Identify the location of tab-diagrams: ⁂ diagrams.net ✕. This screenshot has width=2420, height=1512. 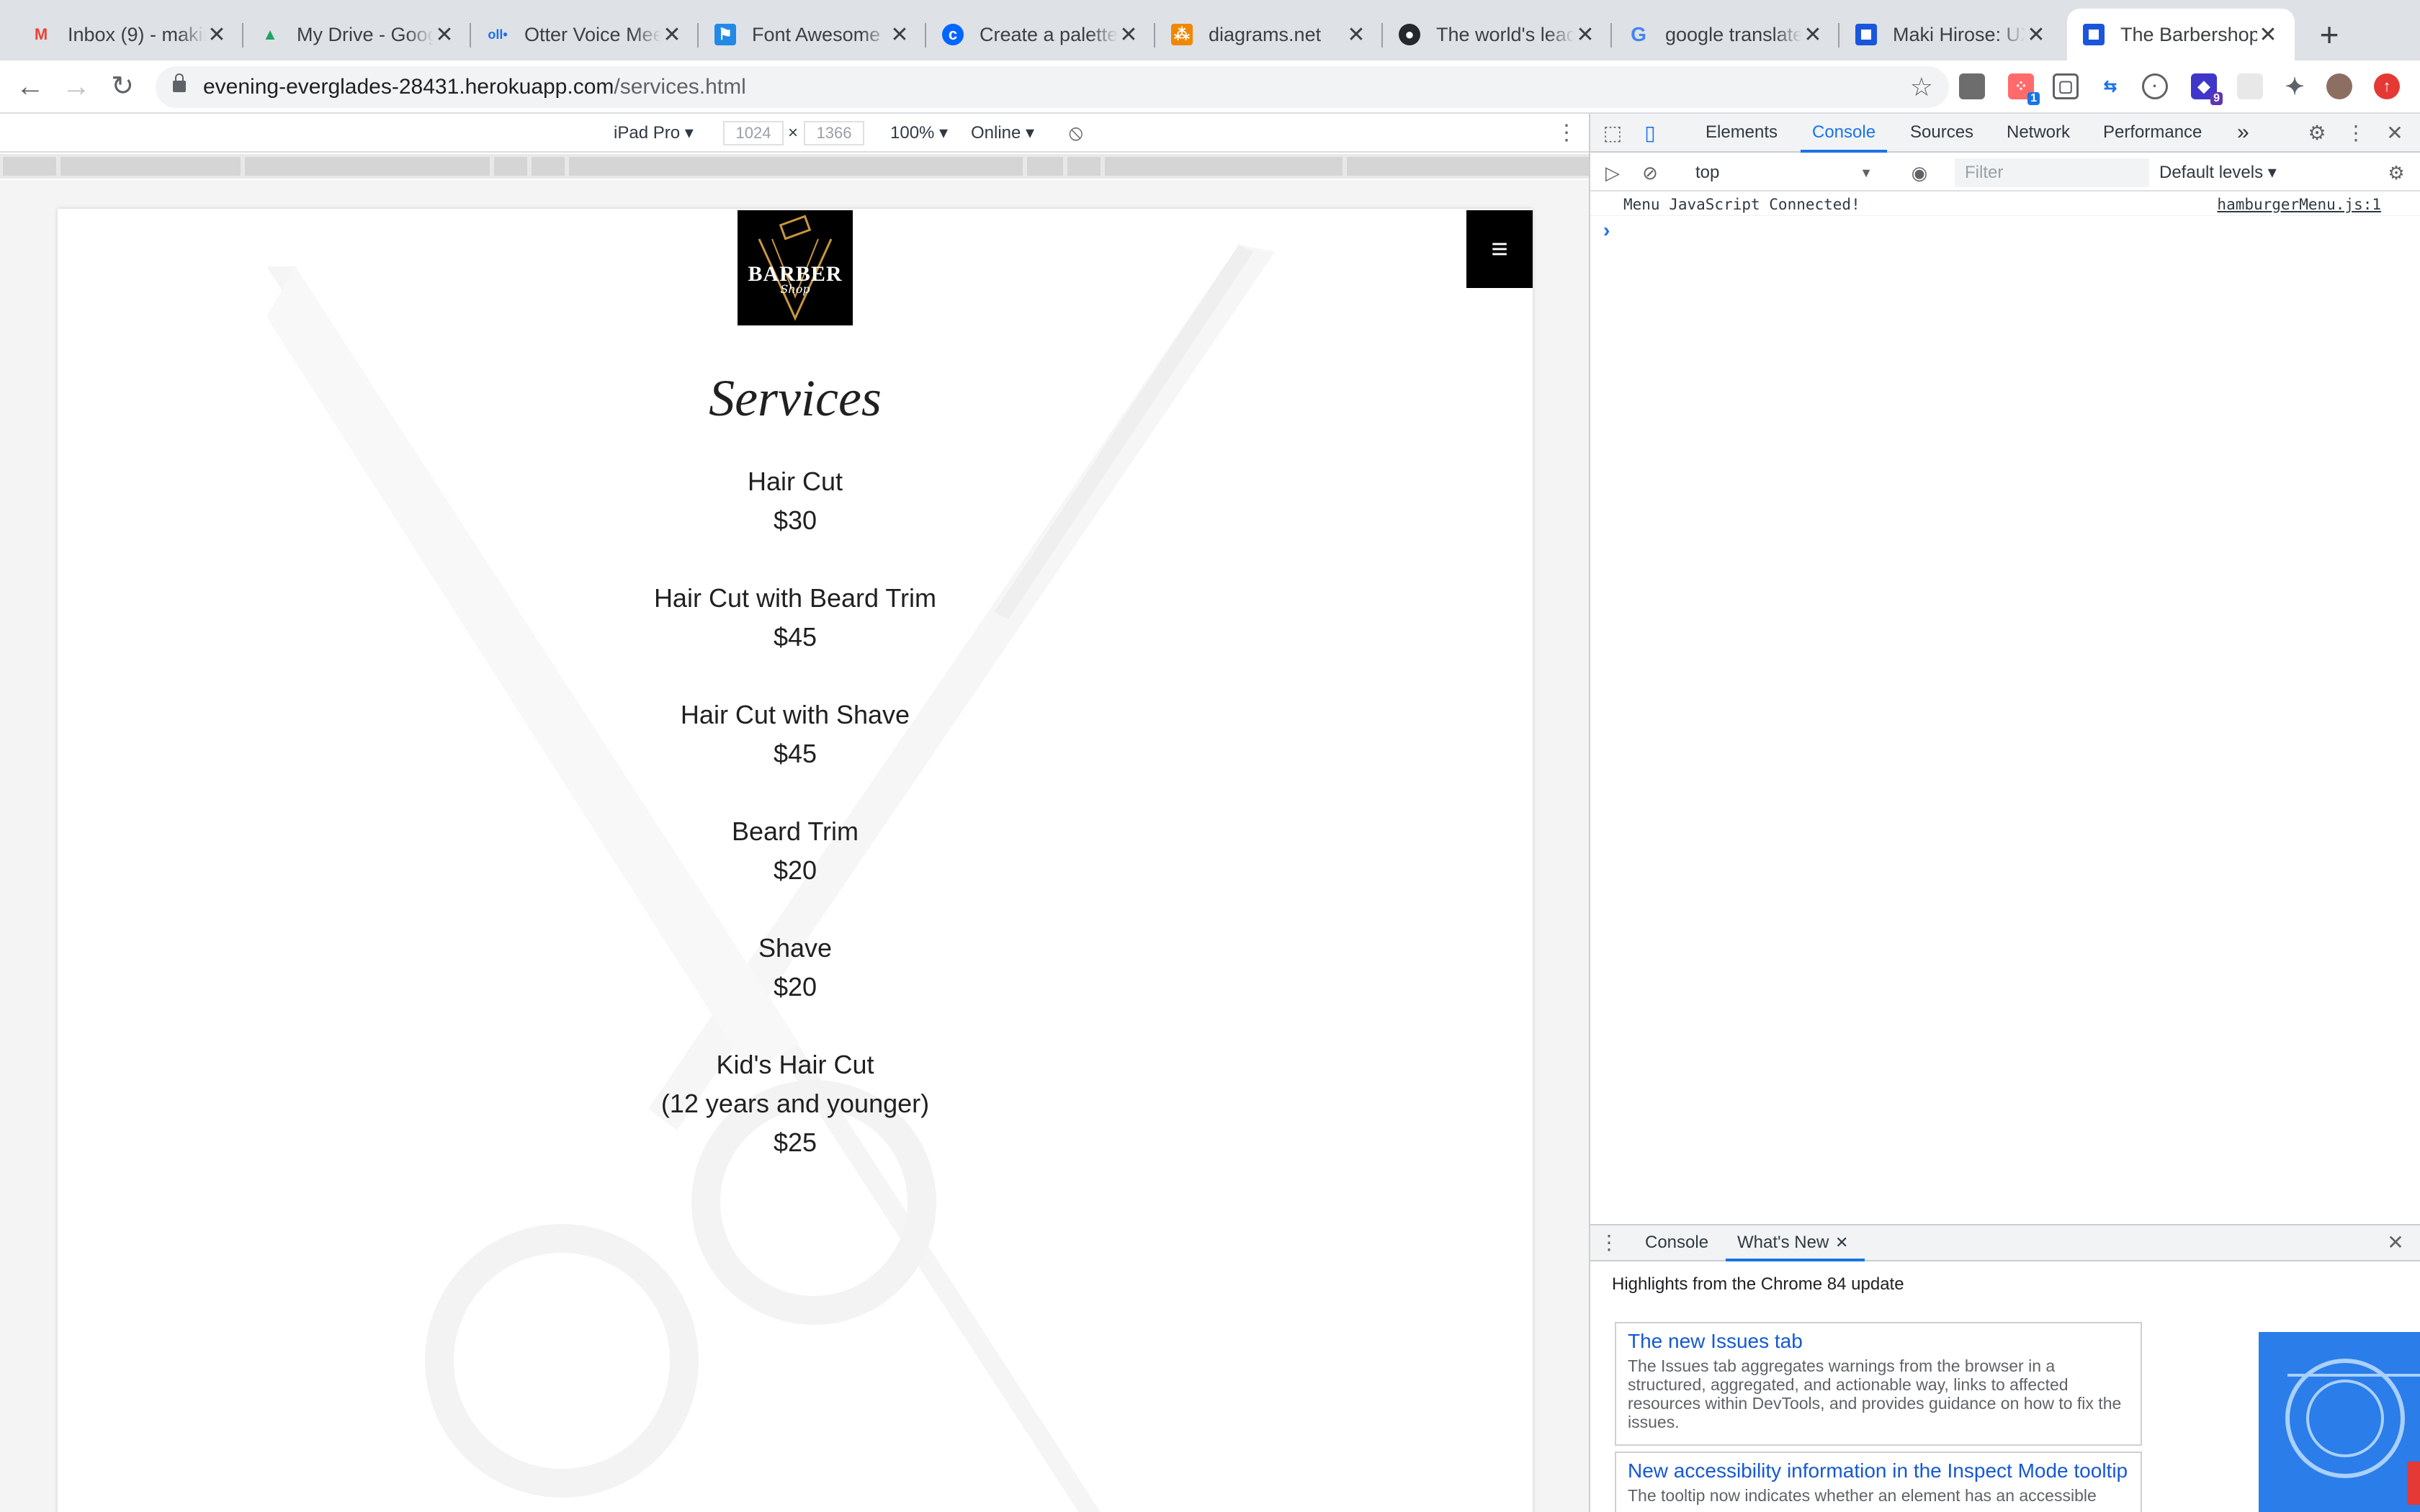
(1269, 34).